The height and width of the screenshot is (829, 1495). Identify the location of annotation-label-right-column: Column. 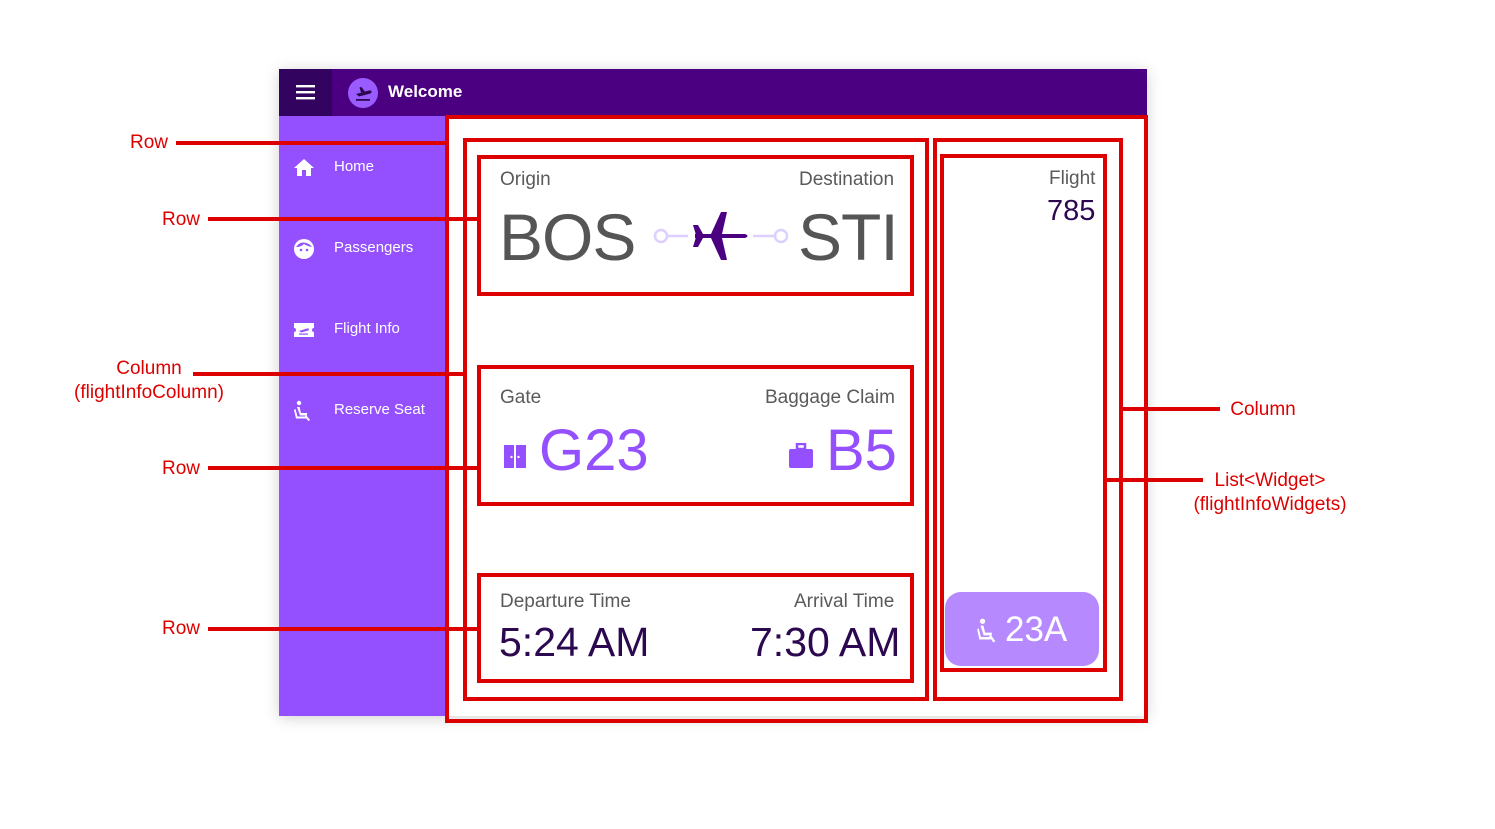
(1263, 409).